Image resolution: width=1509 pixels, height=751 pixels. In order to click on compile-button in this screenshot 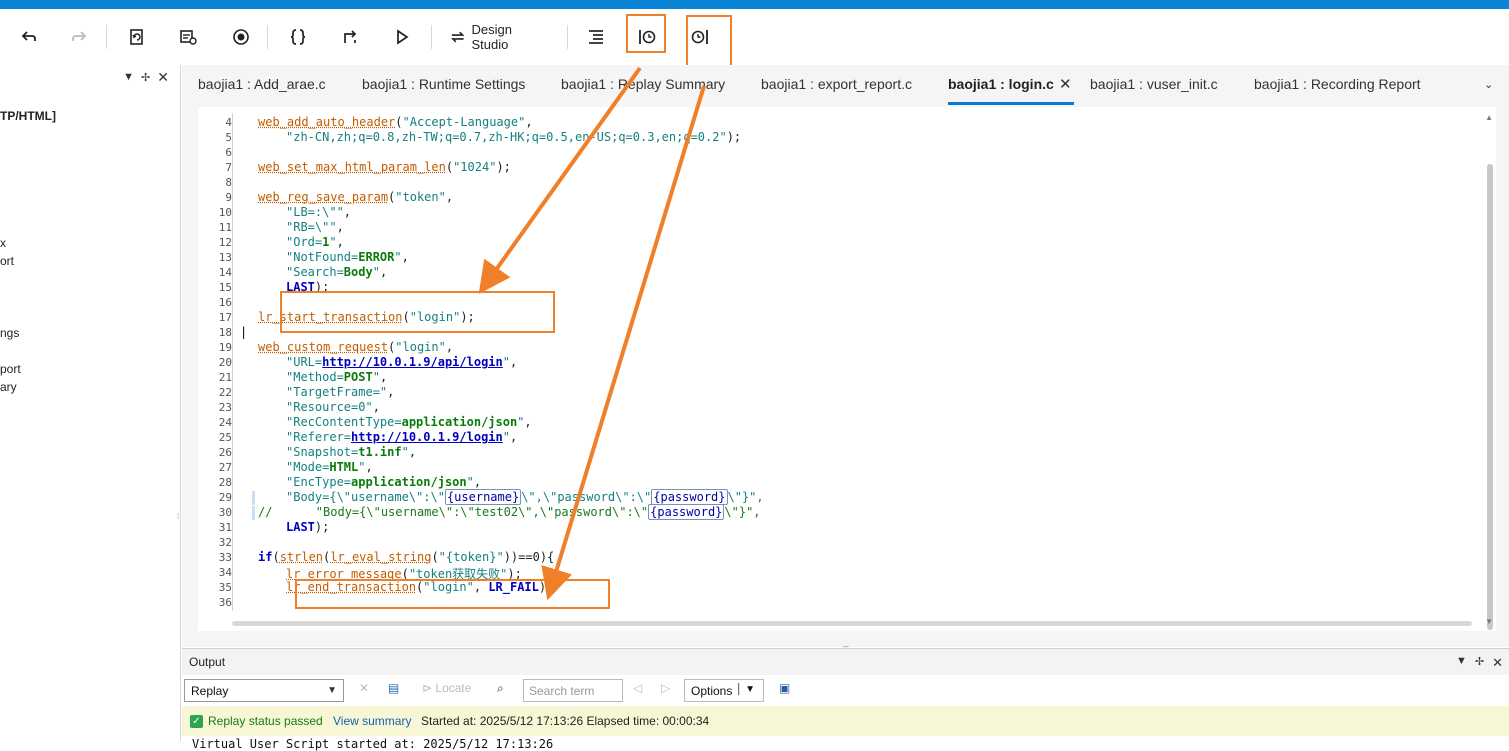, I will do `click(298, 37)`.